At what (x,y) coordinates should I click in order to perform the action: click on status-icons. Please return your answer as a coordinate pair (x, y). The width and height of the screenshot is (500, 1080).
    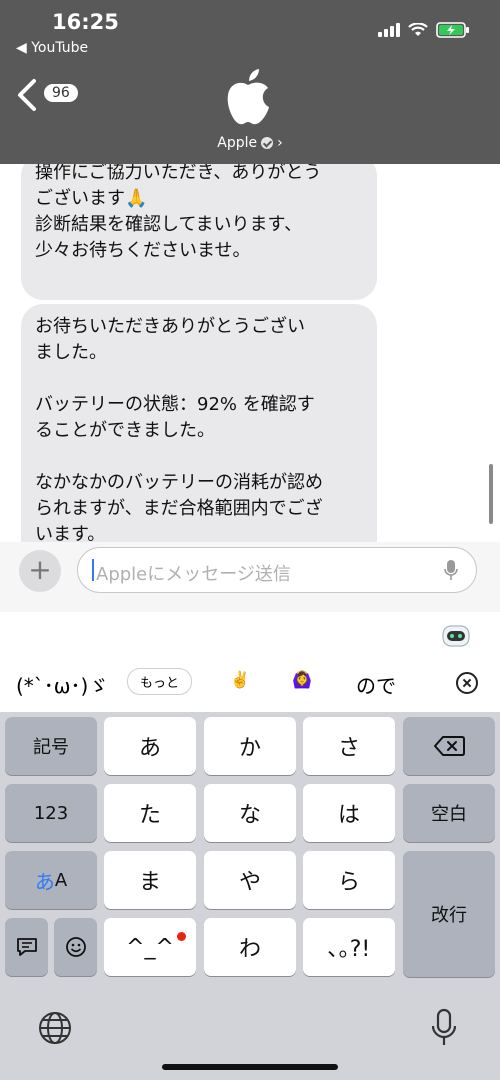
    Looking at the image, I should click on (424, 30).